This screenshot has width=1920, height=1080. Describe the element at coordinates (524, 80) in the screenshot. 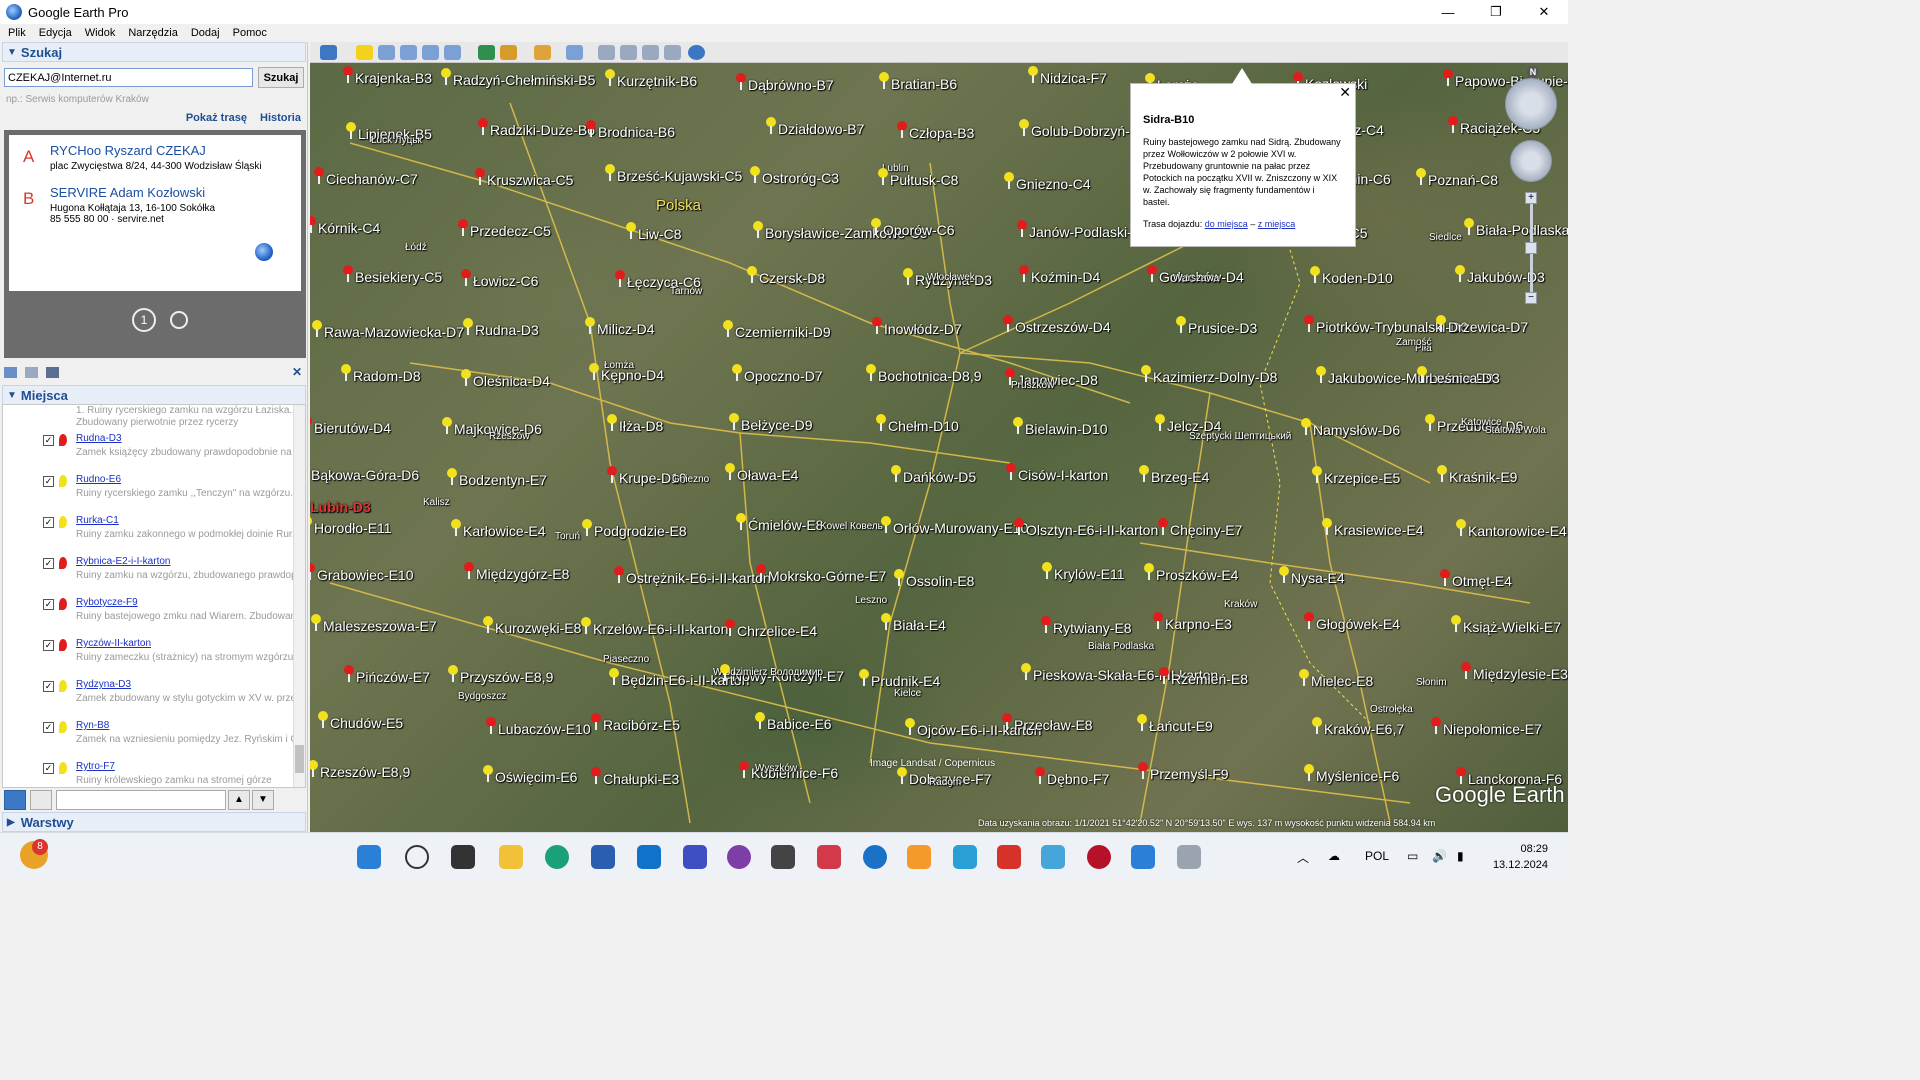

I see `map-place-label: Radzyń-Chełmiński-B5` at that location.